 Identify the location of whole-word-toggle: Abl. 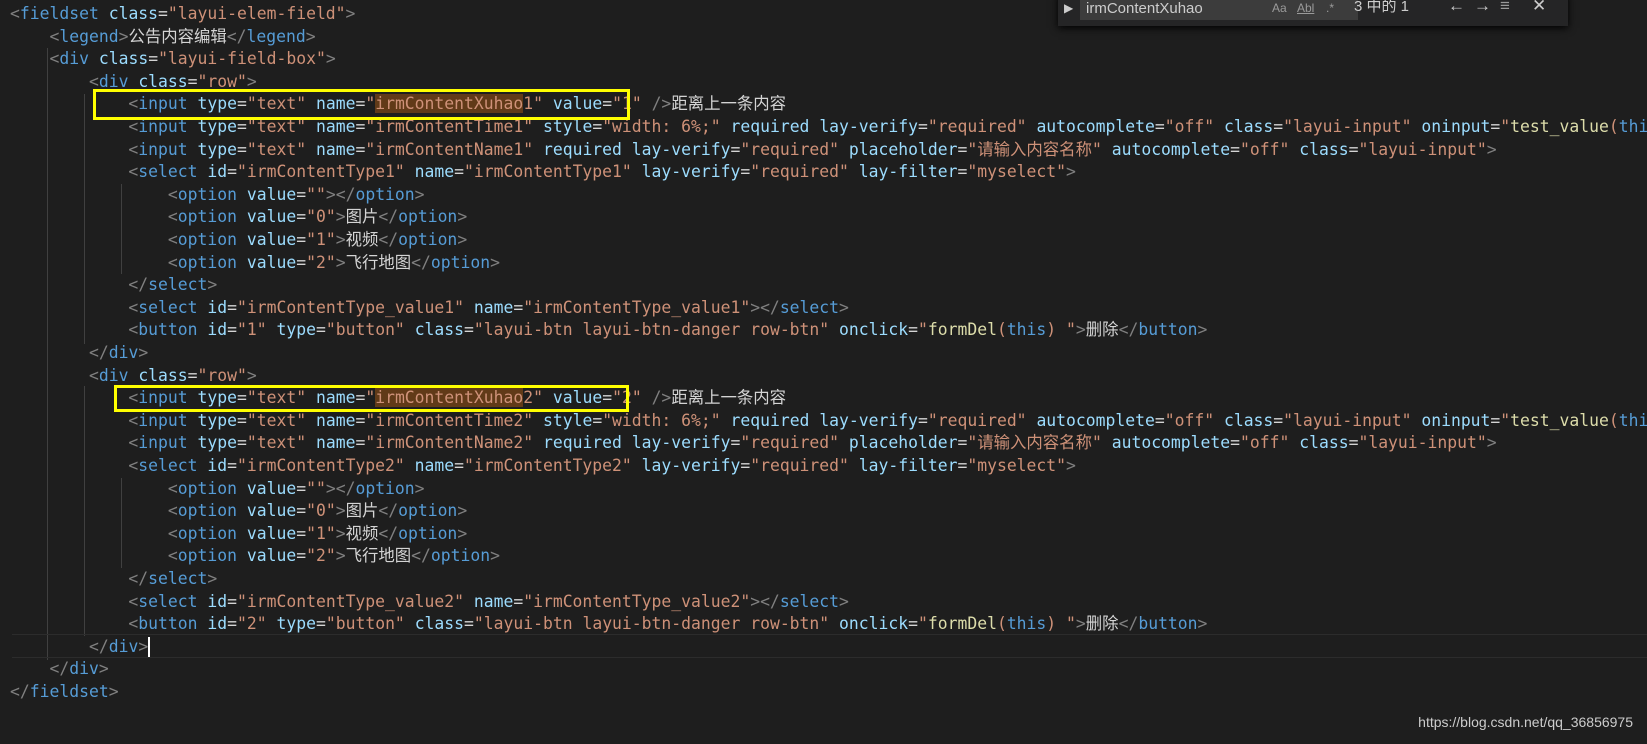
(1305, 9).